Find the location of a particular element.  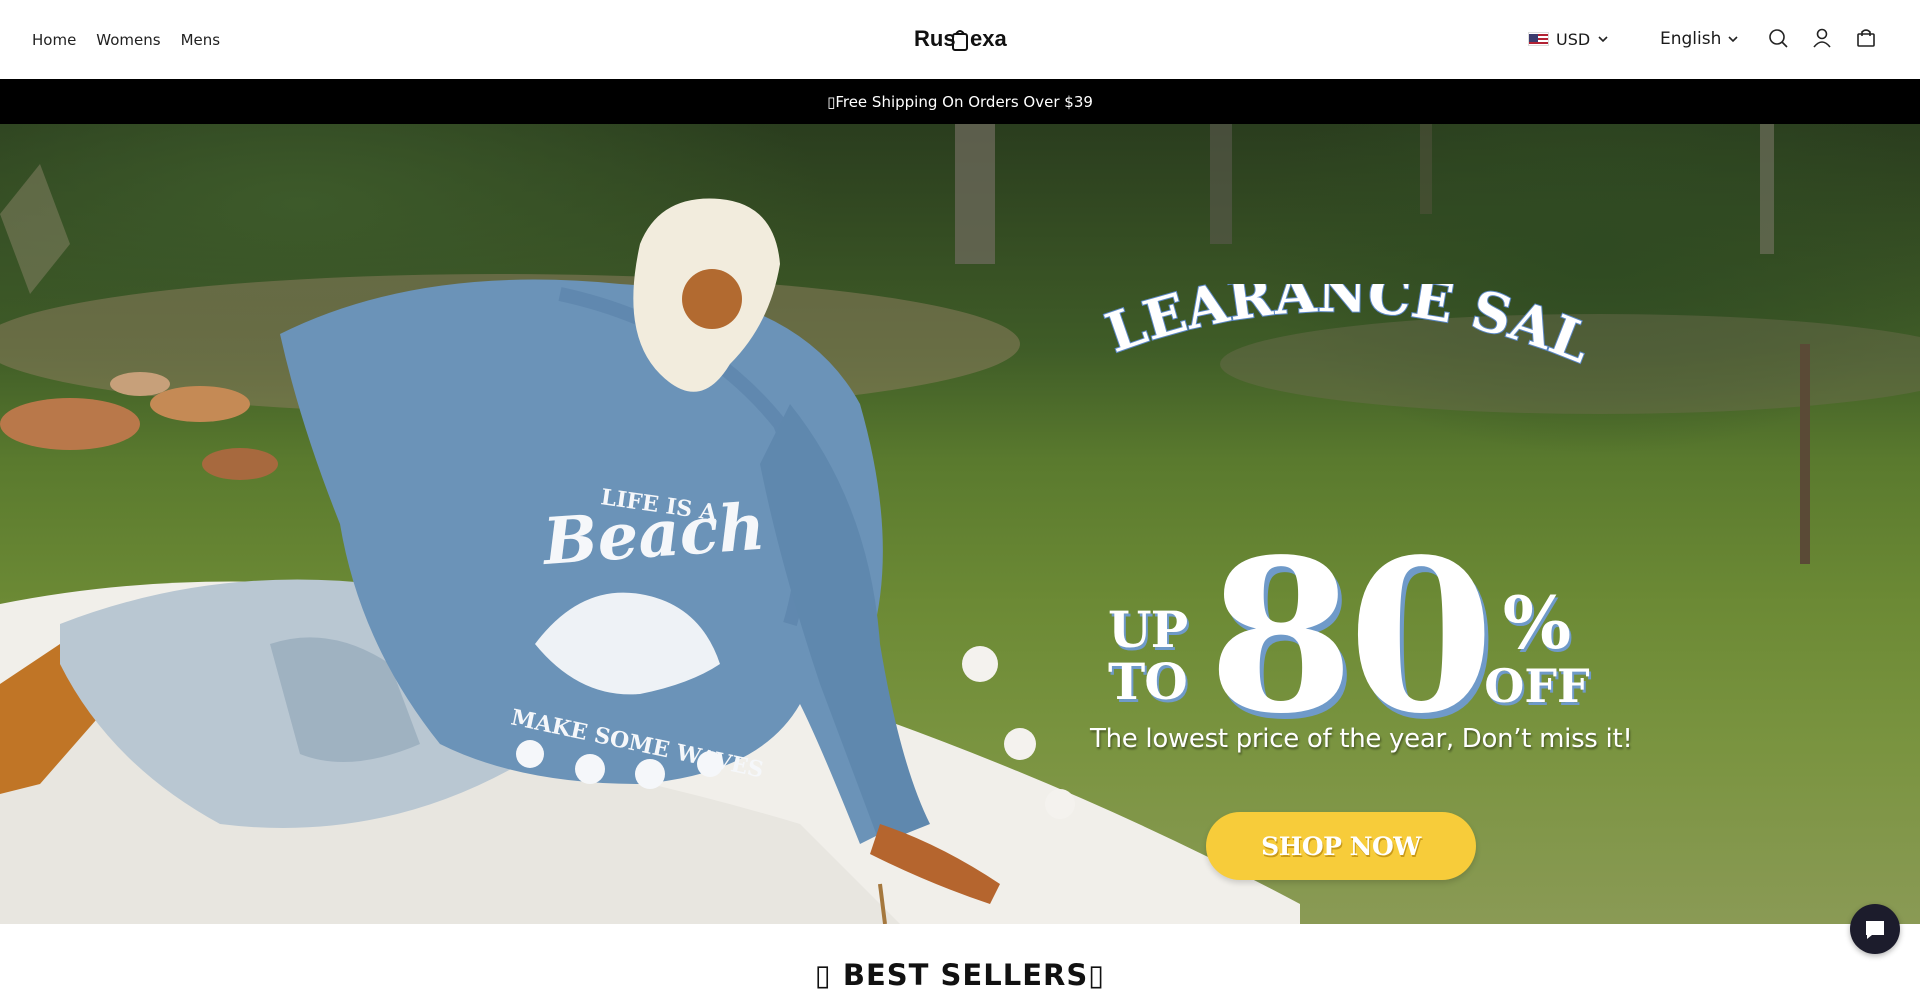

svg-text: exa is located at coordinates (988, 38).